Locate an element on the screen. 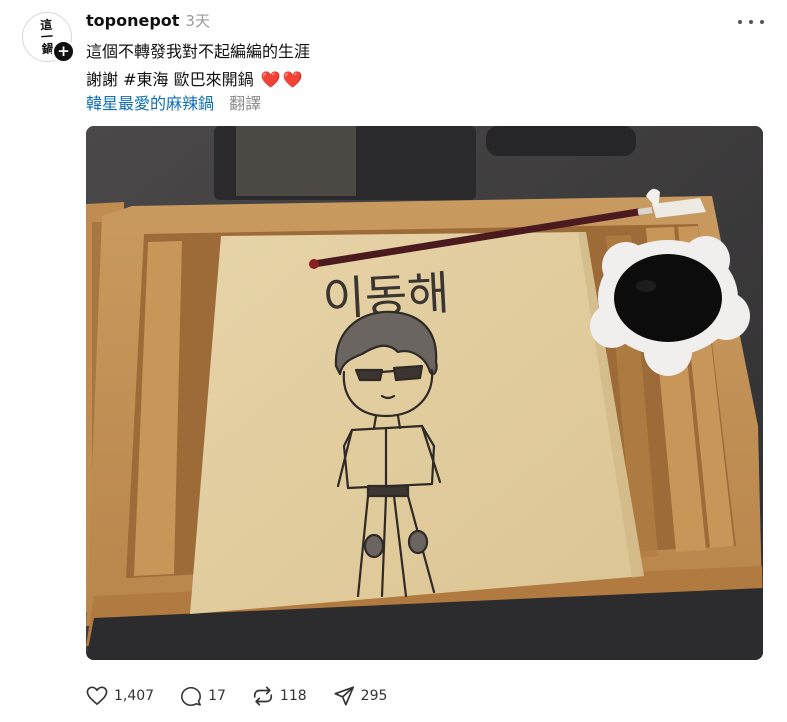 Image resolution: width=787 pixels, height=722 pixels. username-link: toponepot is located at coordinates (132, 20).